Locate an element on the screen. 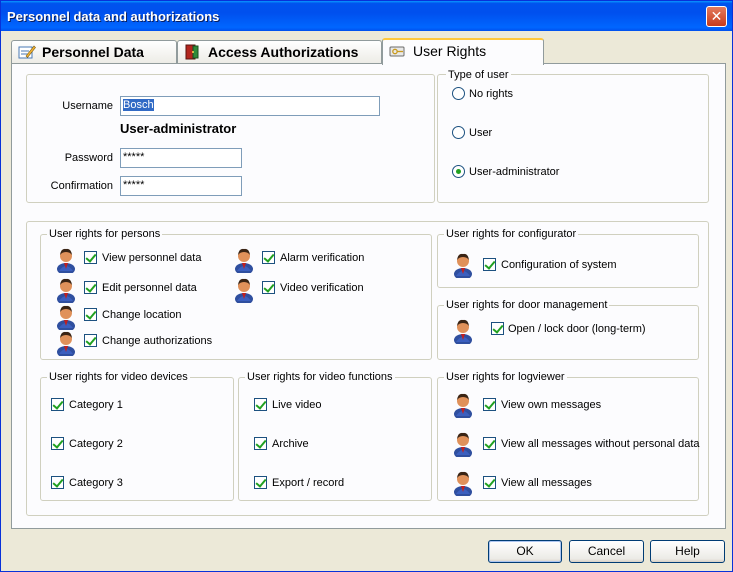  radio-no-rights is located at coordinates (458, 93).